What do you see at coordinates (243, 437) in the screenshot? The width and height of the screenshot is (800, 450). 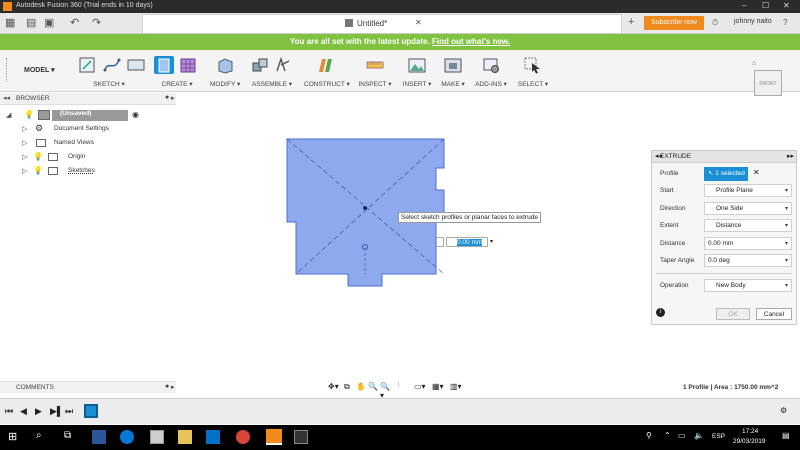 I see `chrome-icon` at bounding box center [243, 437].